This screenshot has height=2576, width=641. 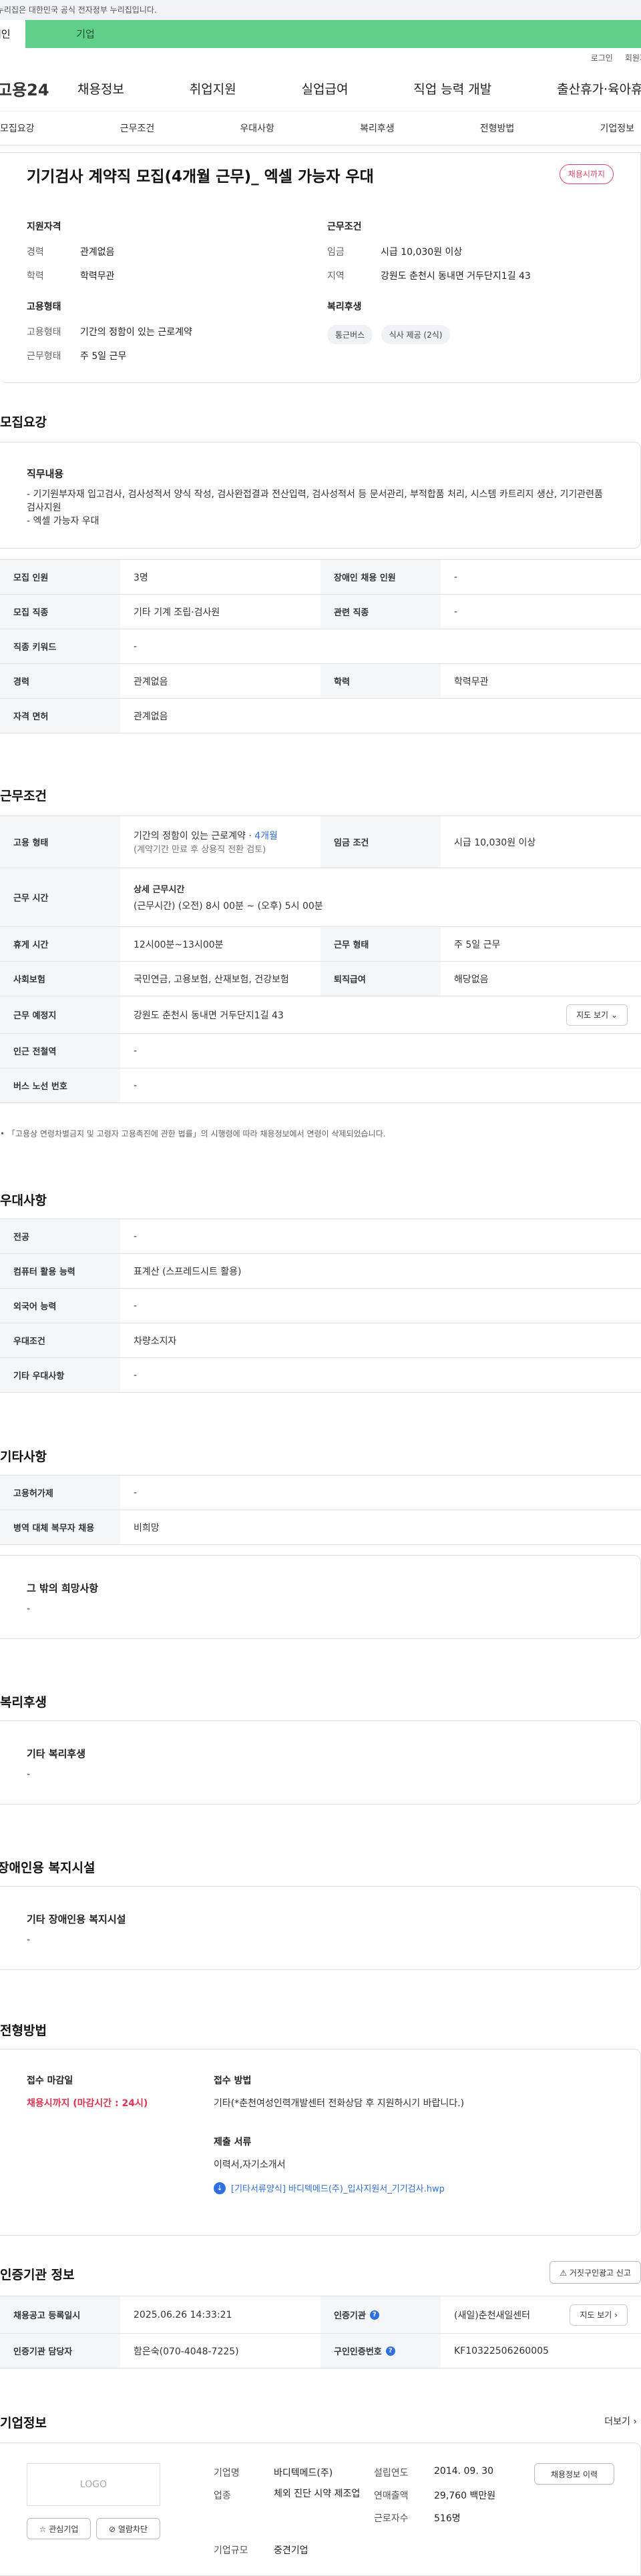 What do you see at coordinates (23, 2423) in the screenshot?
I see `company-section-title: 기업정보` at bounding box center [23, 2423].